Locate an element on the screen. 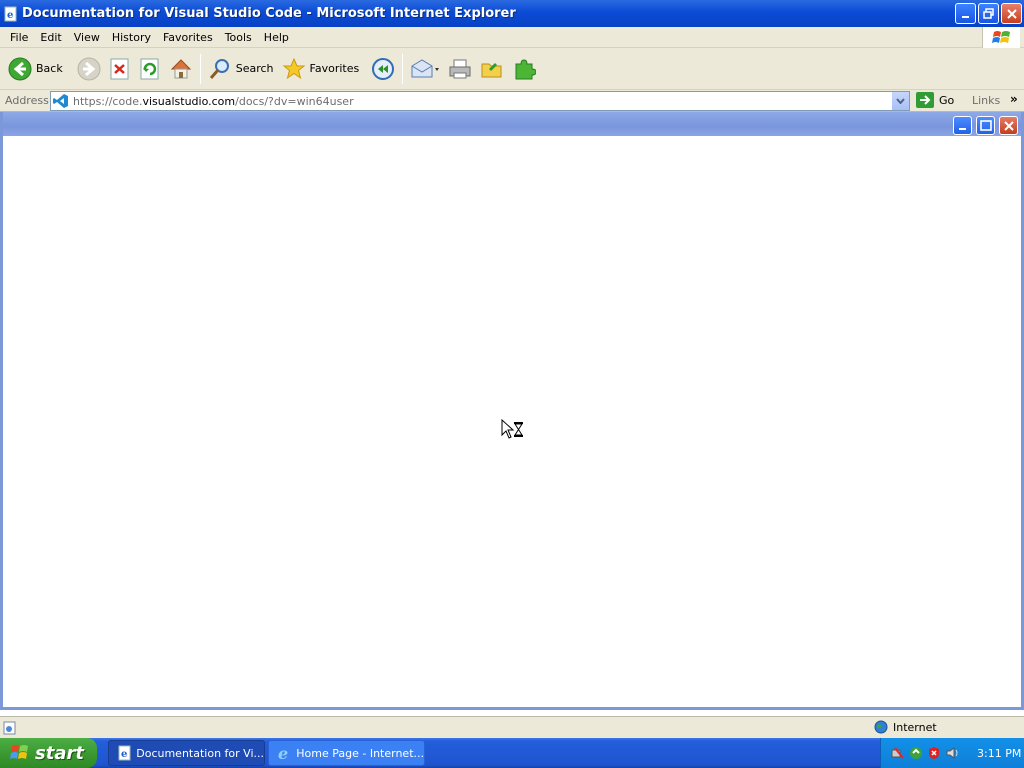 This screenshot has height=768, width=1024. forward-button is located at coordinates (89, 69).